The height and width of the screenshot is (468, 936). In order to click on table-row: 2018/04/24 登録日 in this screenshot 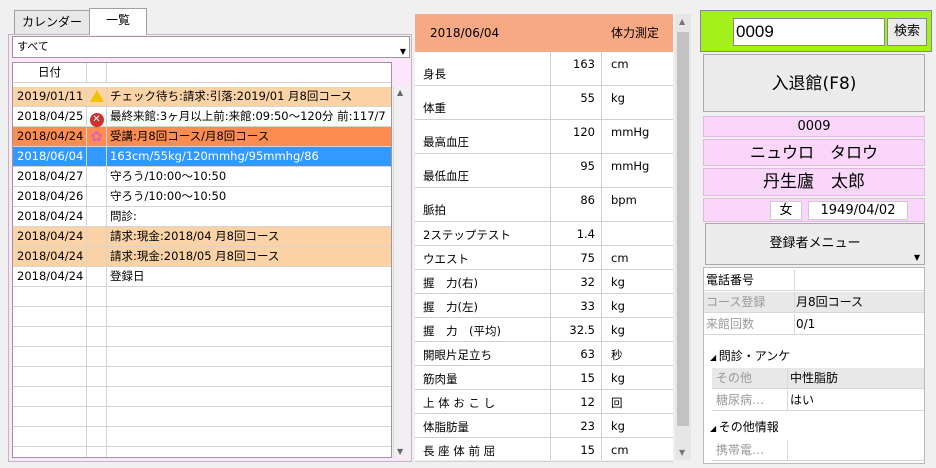, I will do `click(202, 277)`.